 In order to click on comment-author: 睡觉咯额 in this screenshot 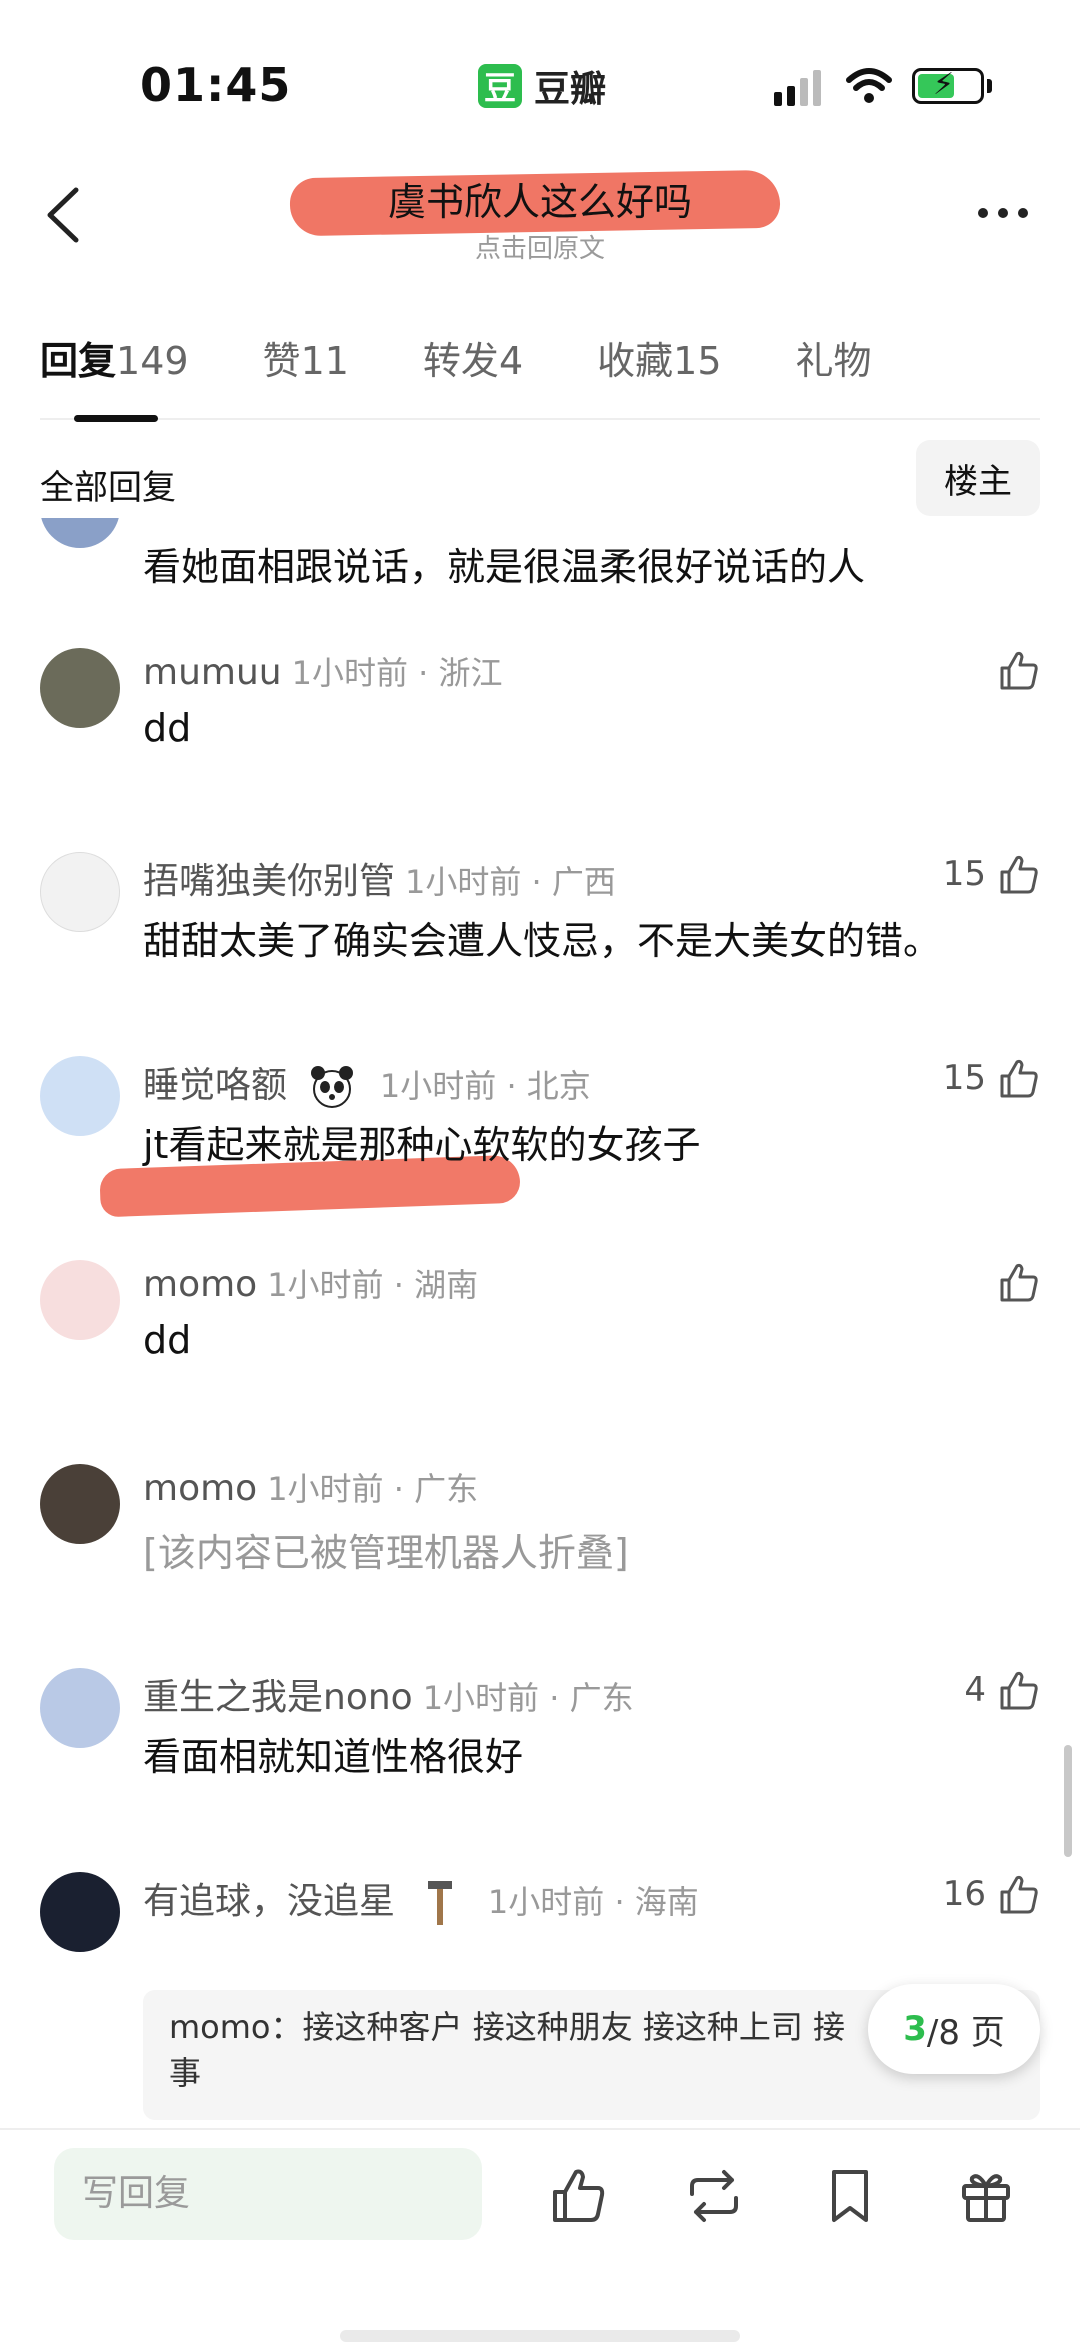, I will do `click(215, 1085)`.